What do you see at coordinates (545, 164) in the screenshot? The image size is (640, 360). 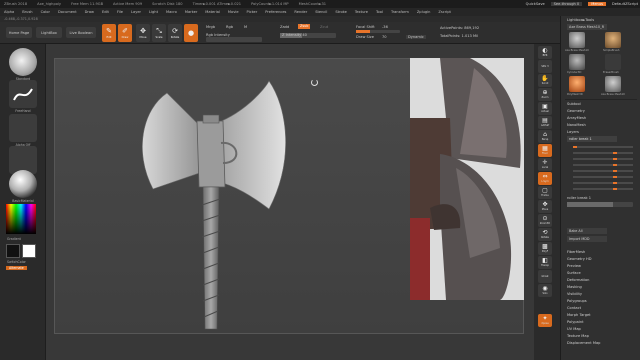 I see `local-button: ✛ Local` at bounding box center [545, 164].